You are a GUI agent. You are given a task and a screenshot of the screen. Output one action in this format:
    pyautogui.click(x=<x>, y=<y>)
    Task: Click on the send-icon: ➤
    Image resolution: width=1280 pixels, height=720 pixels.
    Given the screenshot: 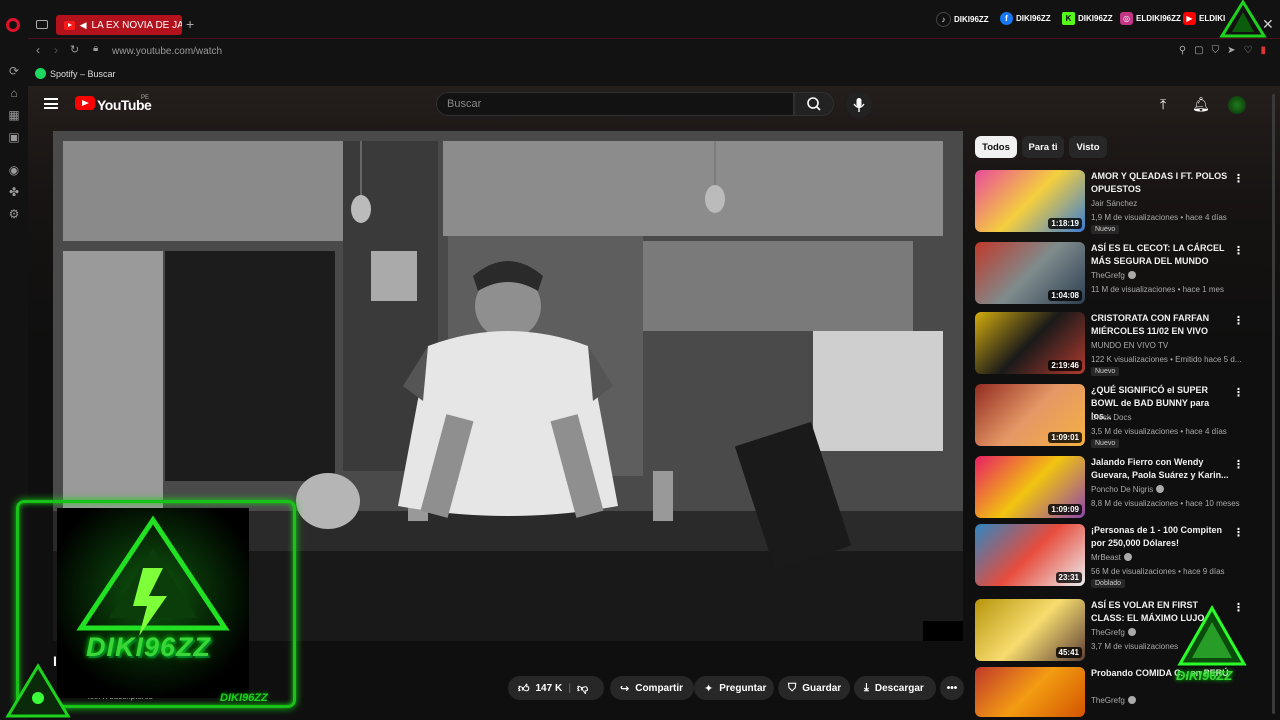 What is the action you would take?
    pyautogui.click(x=1231, y=50)
    